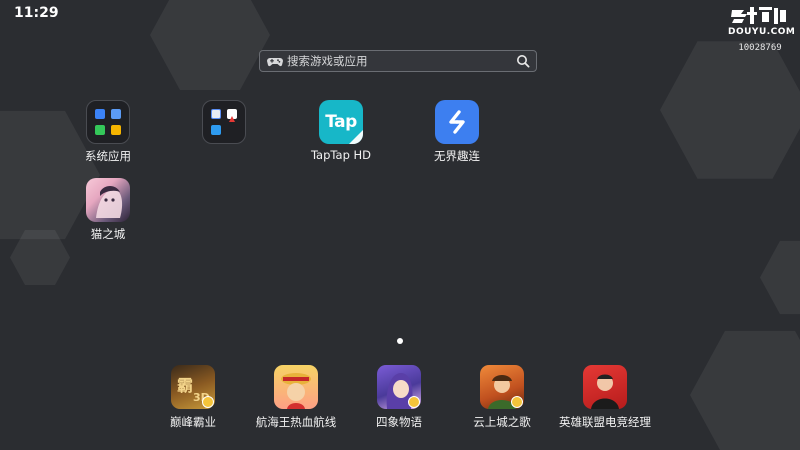  I want to click on room-id: 10028769, so click(760, 48).